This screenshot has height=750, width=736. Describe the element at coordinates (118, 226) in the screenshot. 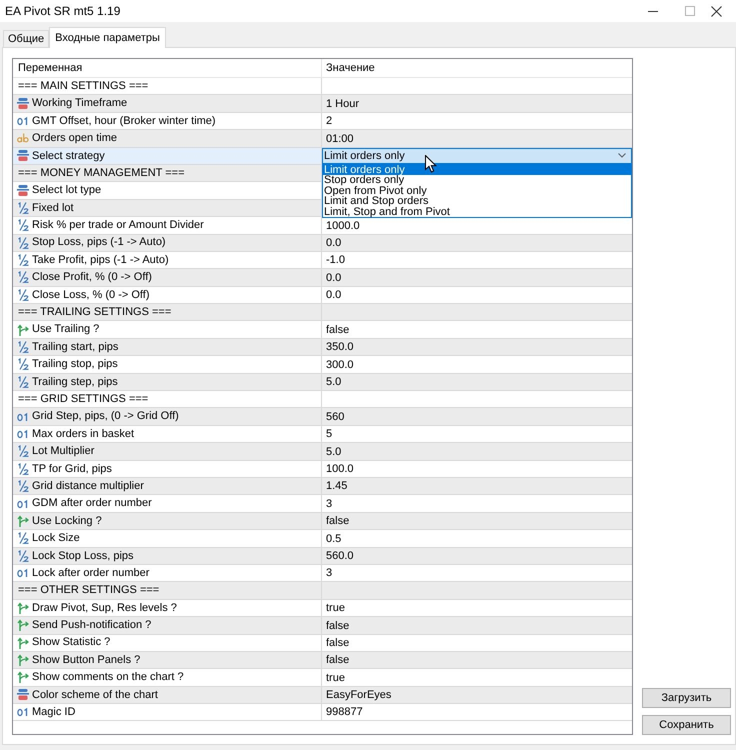

I see `parameter-name: Risk % per trade or Amount Divider` at that location.